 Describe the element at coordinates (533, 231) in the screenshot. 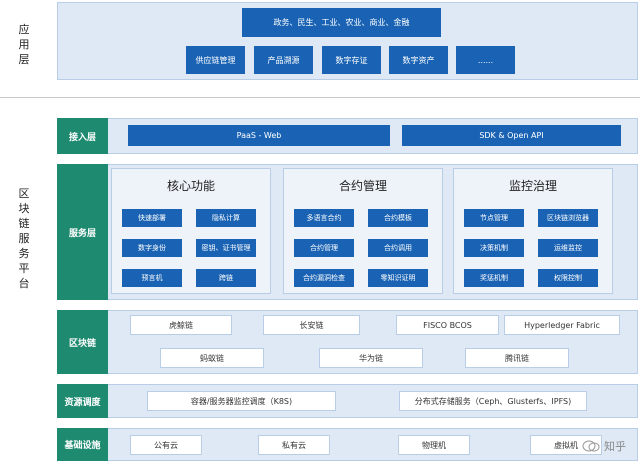

I see `service-group: 监控治理节点管理 区块链浏览器 决策机制 运维监控 奖惩机制 权限控制` at that location.